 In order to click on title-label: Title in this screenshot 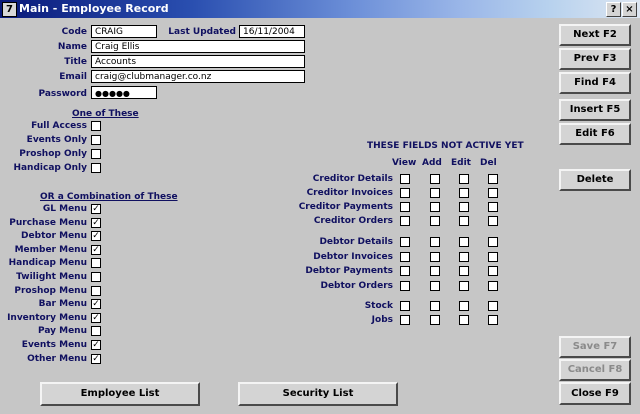, I will do `click(75, 62)`.